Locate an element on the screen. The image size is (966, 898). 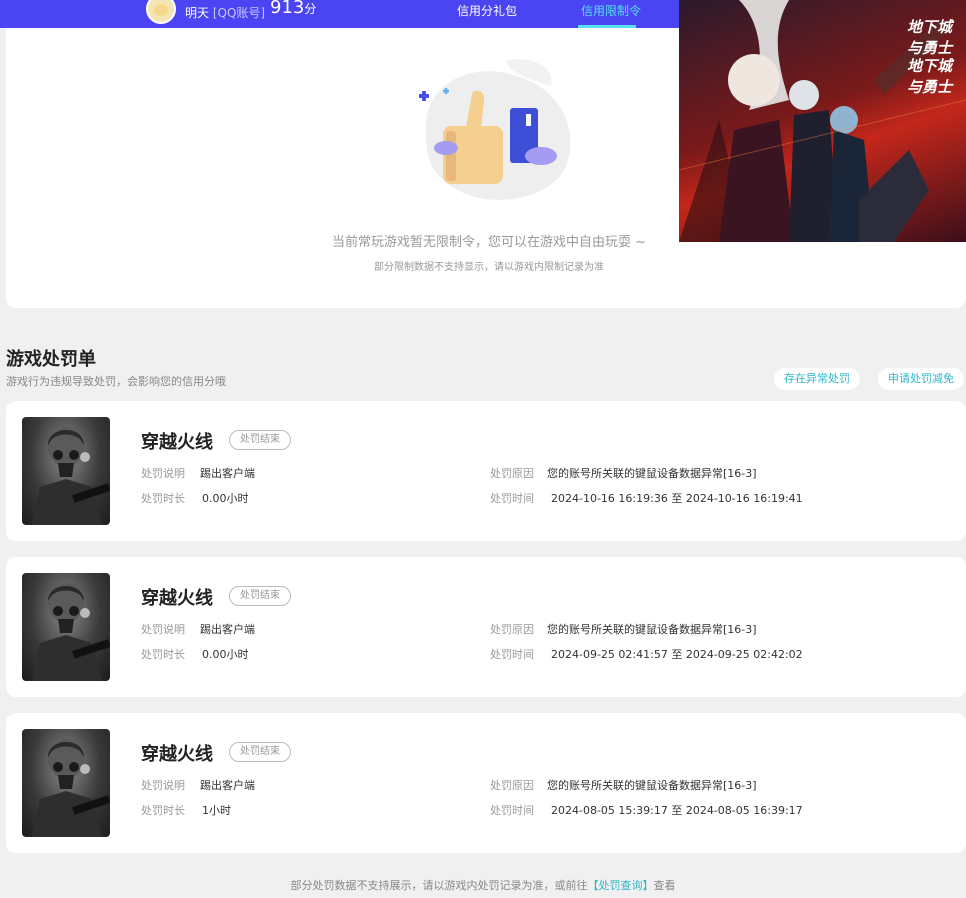
user-name: 明天 is located at coordinates (197, 13).